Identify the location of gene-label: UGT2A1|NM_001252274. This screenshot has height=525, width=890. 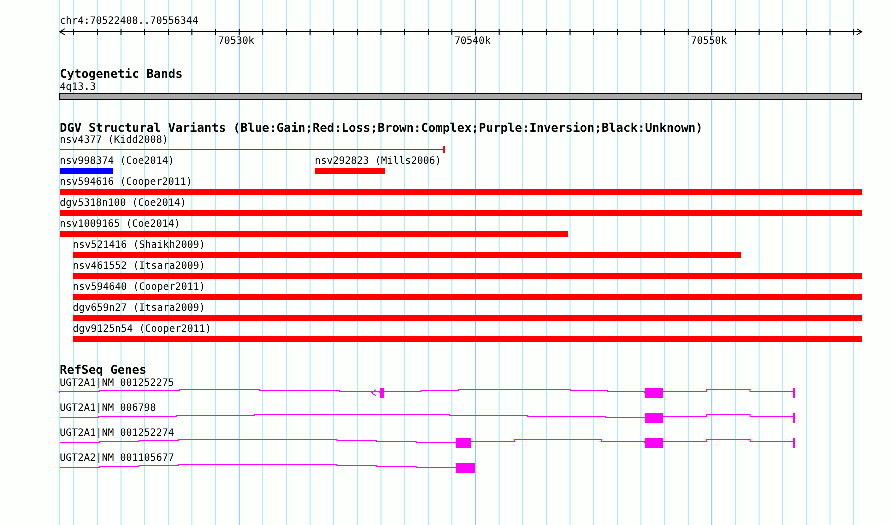
(117, 433).